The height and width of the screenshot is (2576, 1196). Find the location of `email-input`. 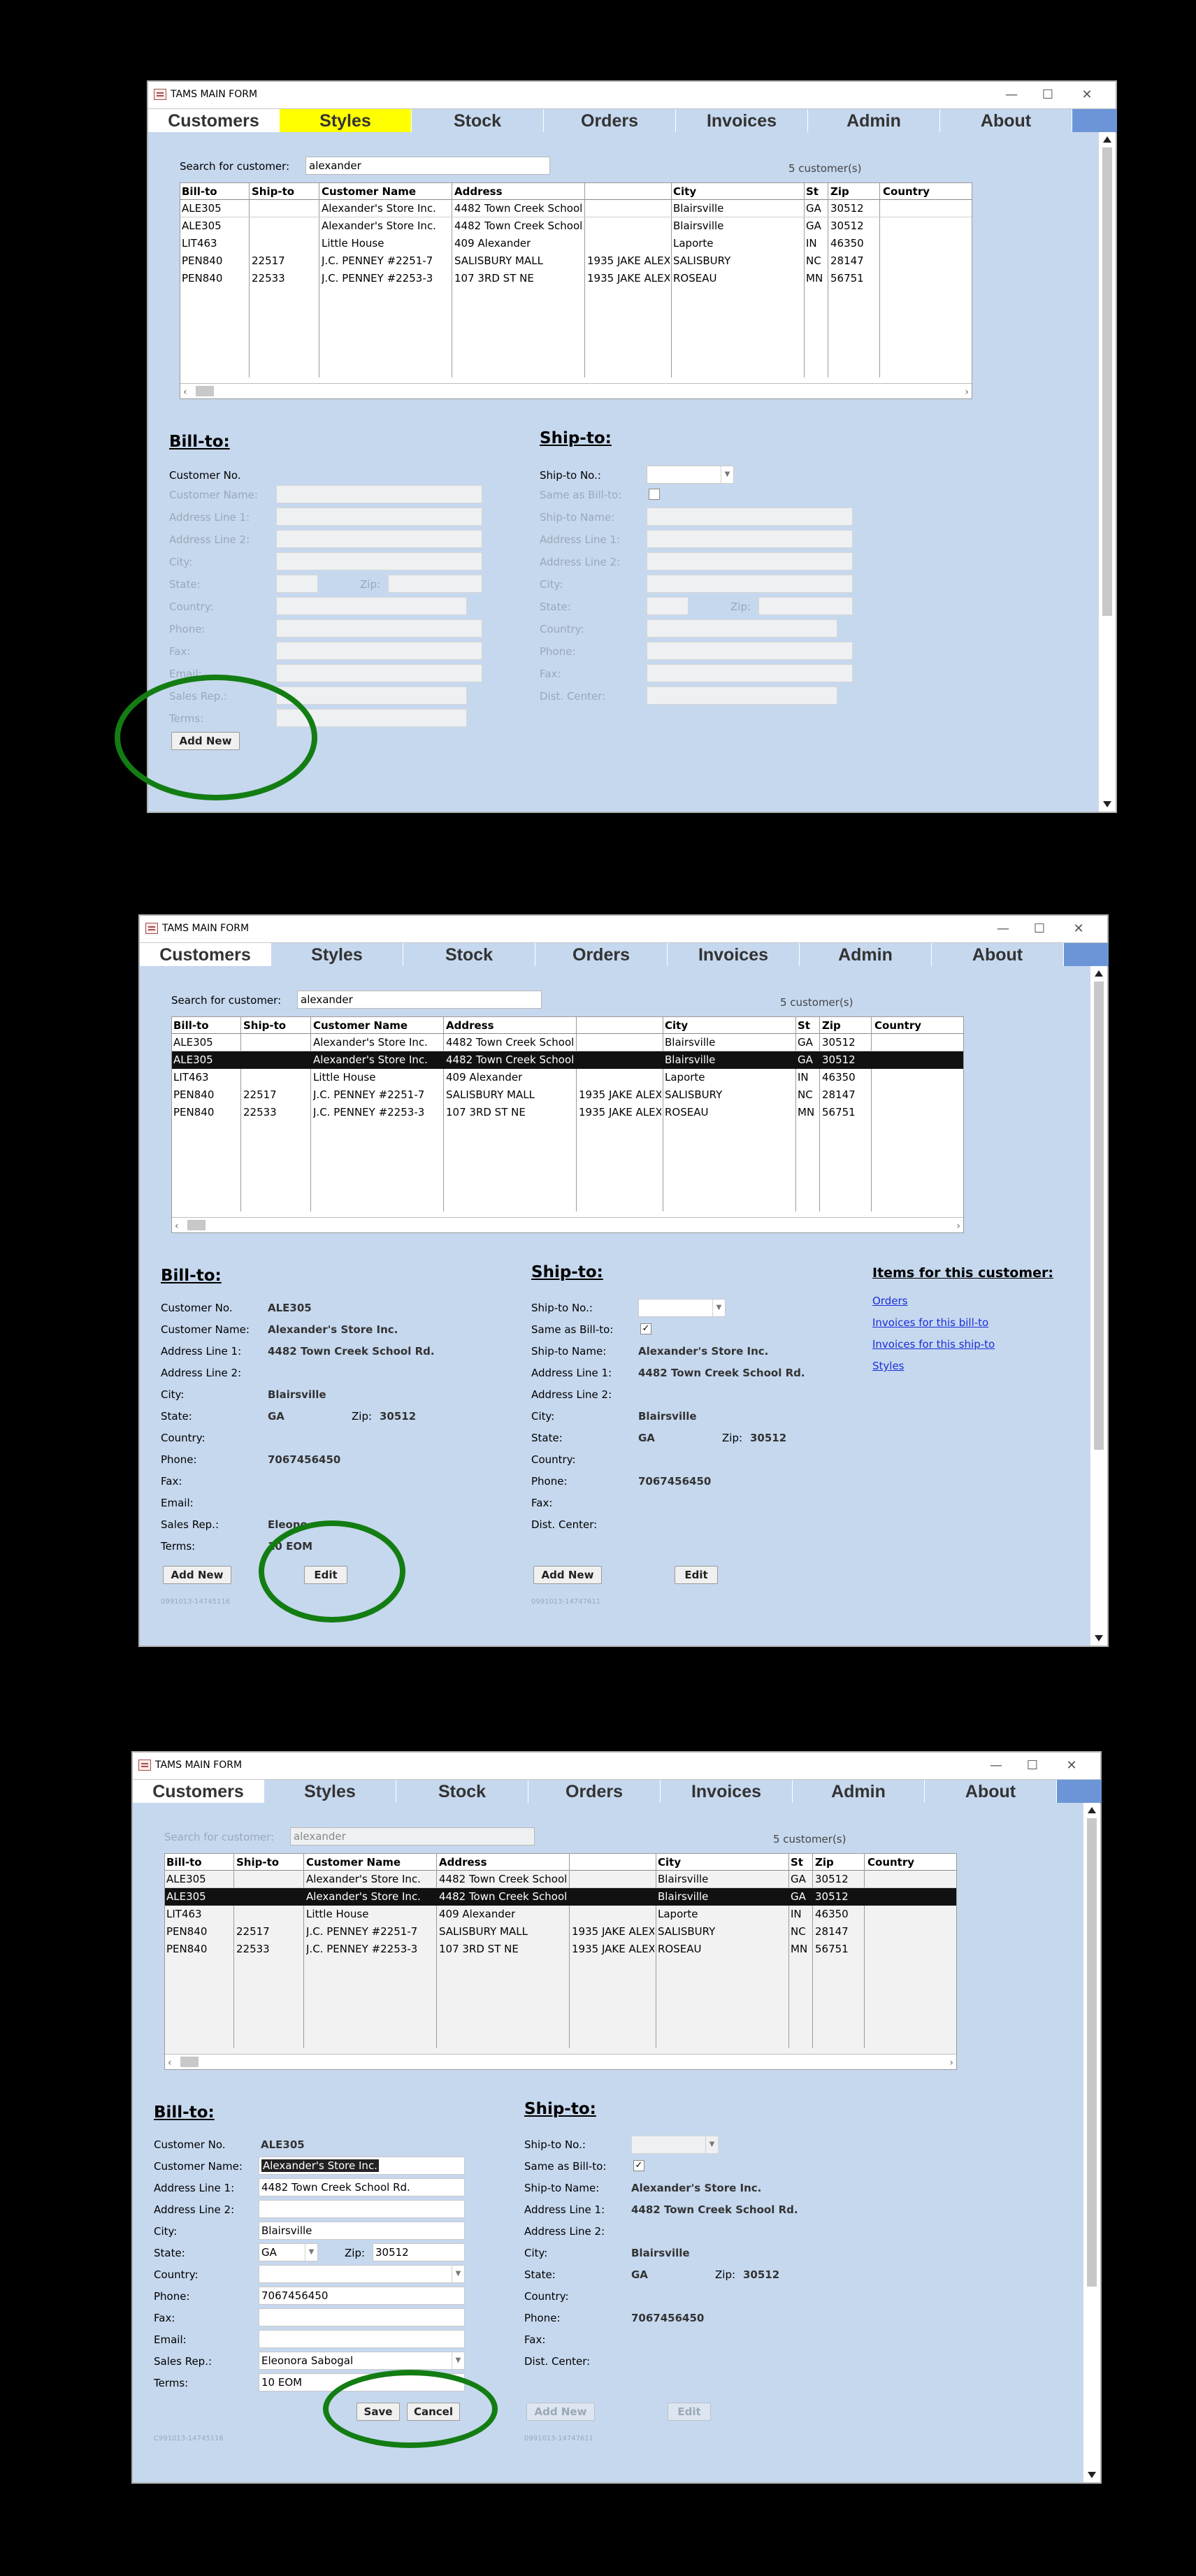

email-input is located at coordinates (362, 2339).